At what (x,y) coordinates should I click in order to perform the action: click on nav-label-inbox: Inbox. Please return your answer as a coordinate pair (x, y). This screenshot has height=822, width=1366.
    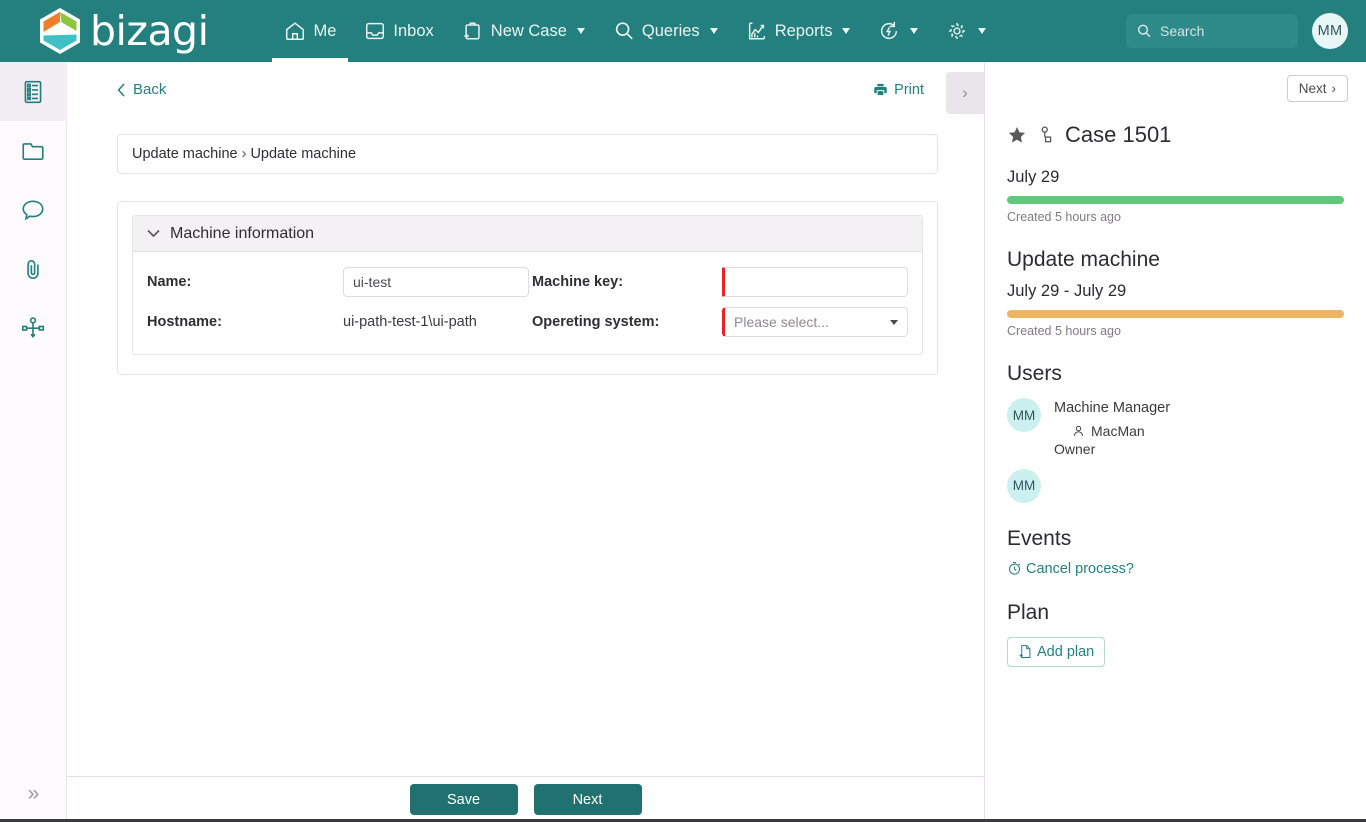
    Looking at the image, I should click on (413, 30).